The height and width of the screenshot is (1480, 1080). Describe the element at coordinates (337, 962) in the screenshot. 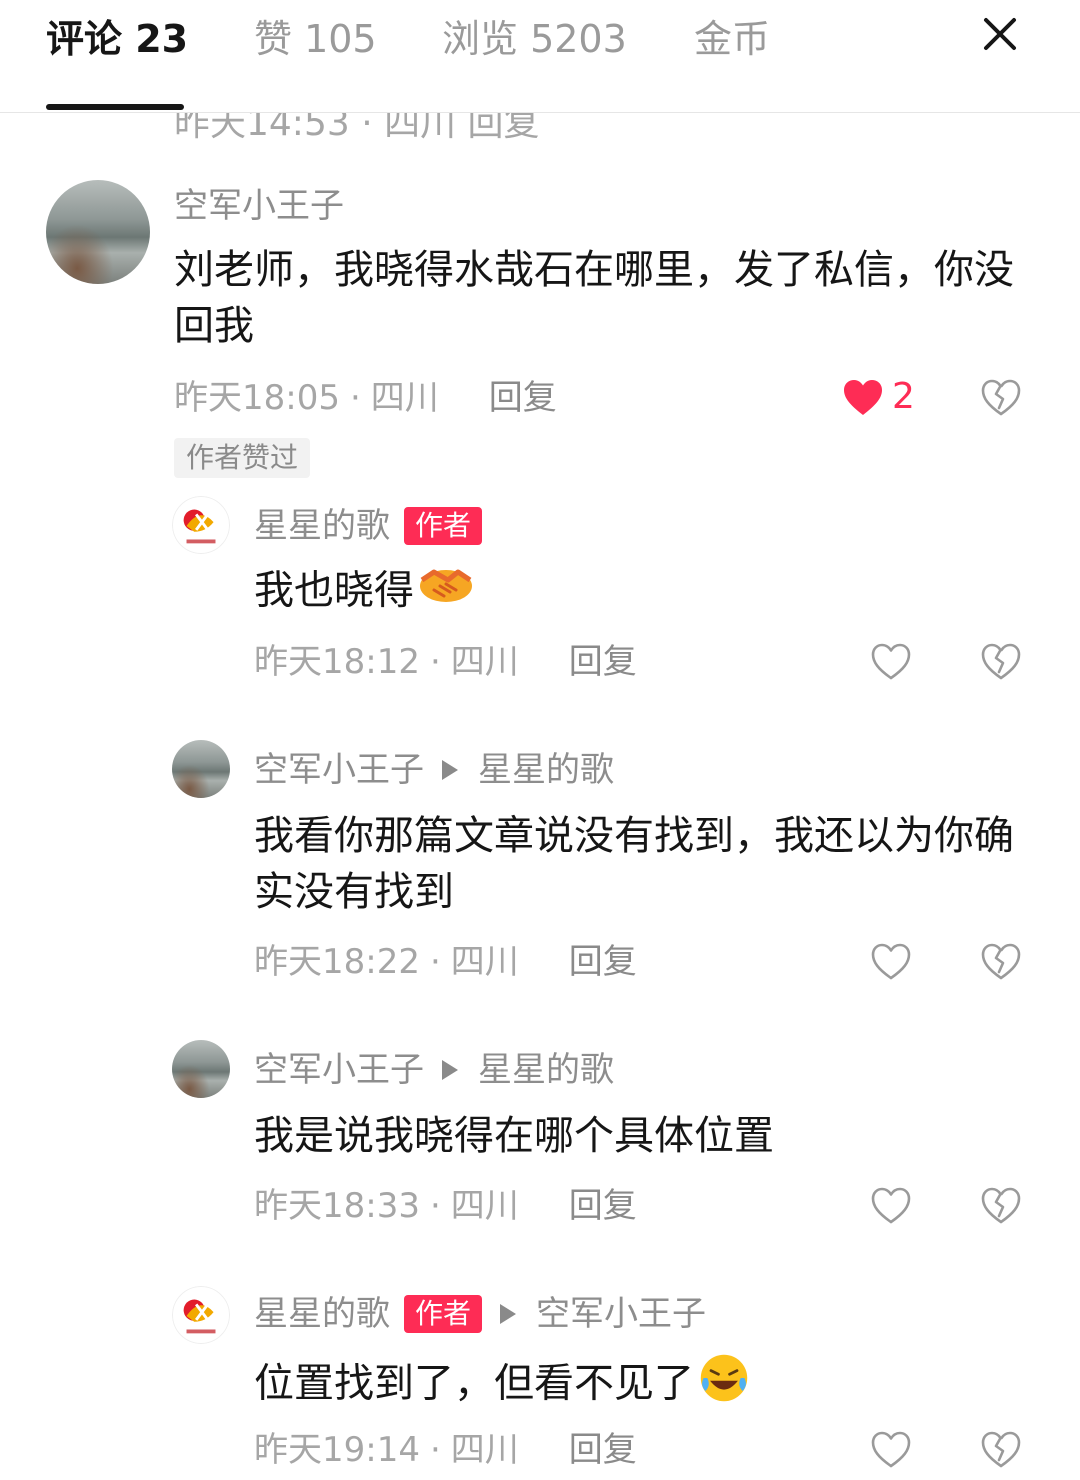

I see `comment-time: 昨天18:22` at that location.